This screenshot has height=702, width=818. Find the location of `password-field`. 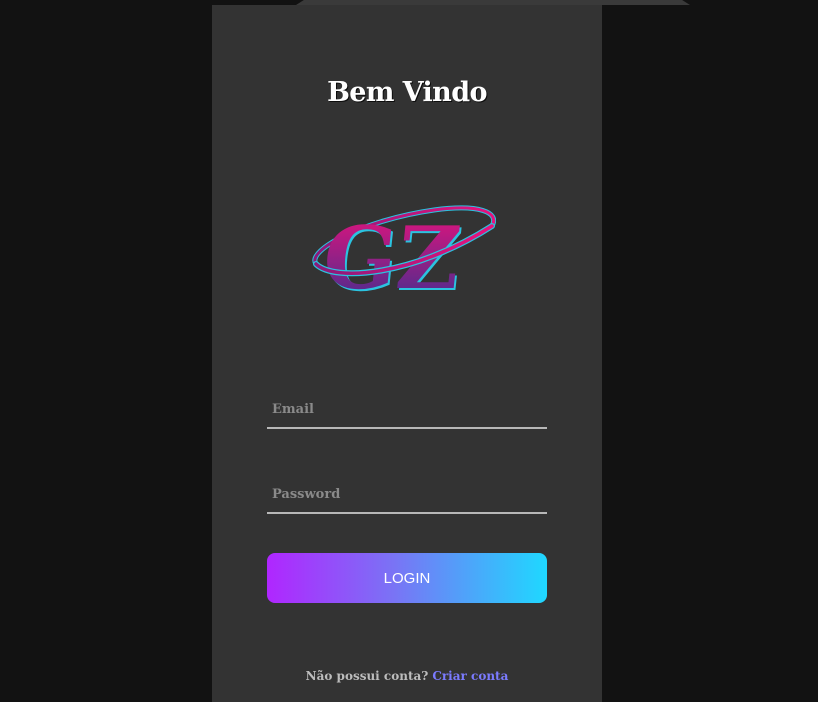

password-field is located at coordinates (407, 495).